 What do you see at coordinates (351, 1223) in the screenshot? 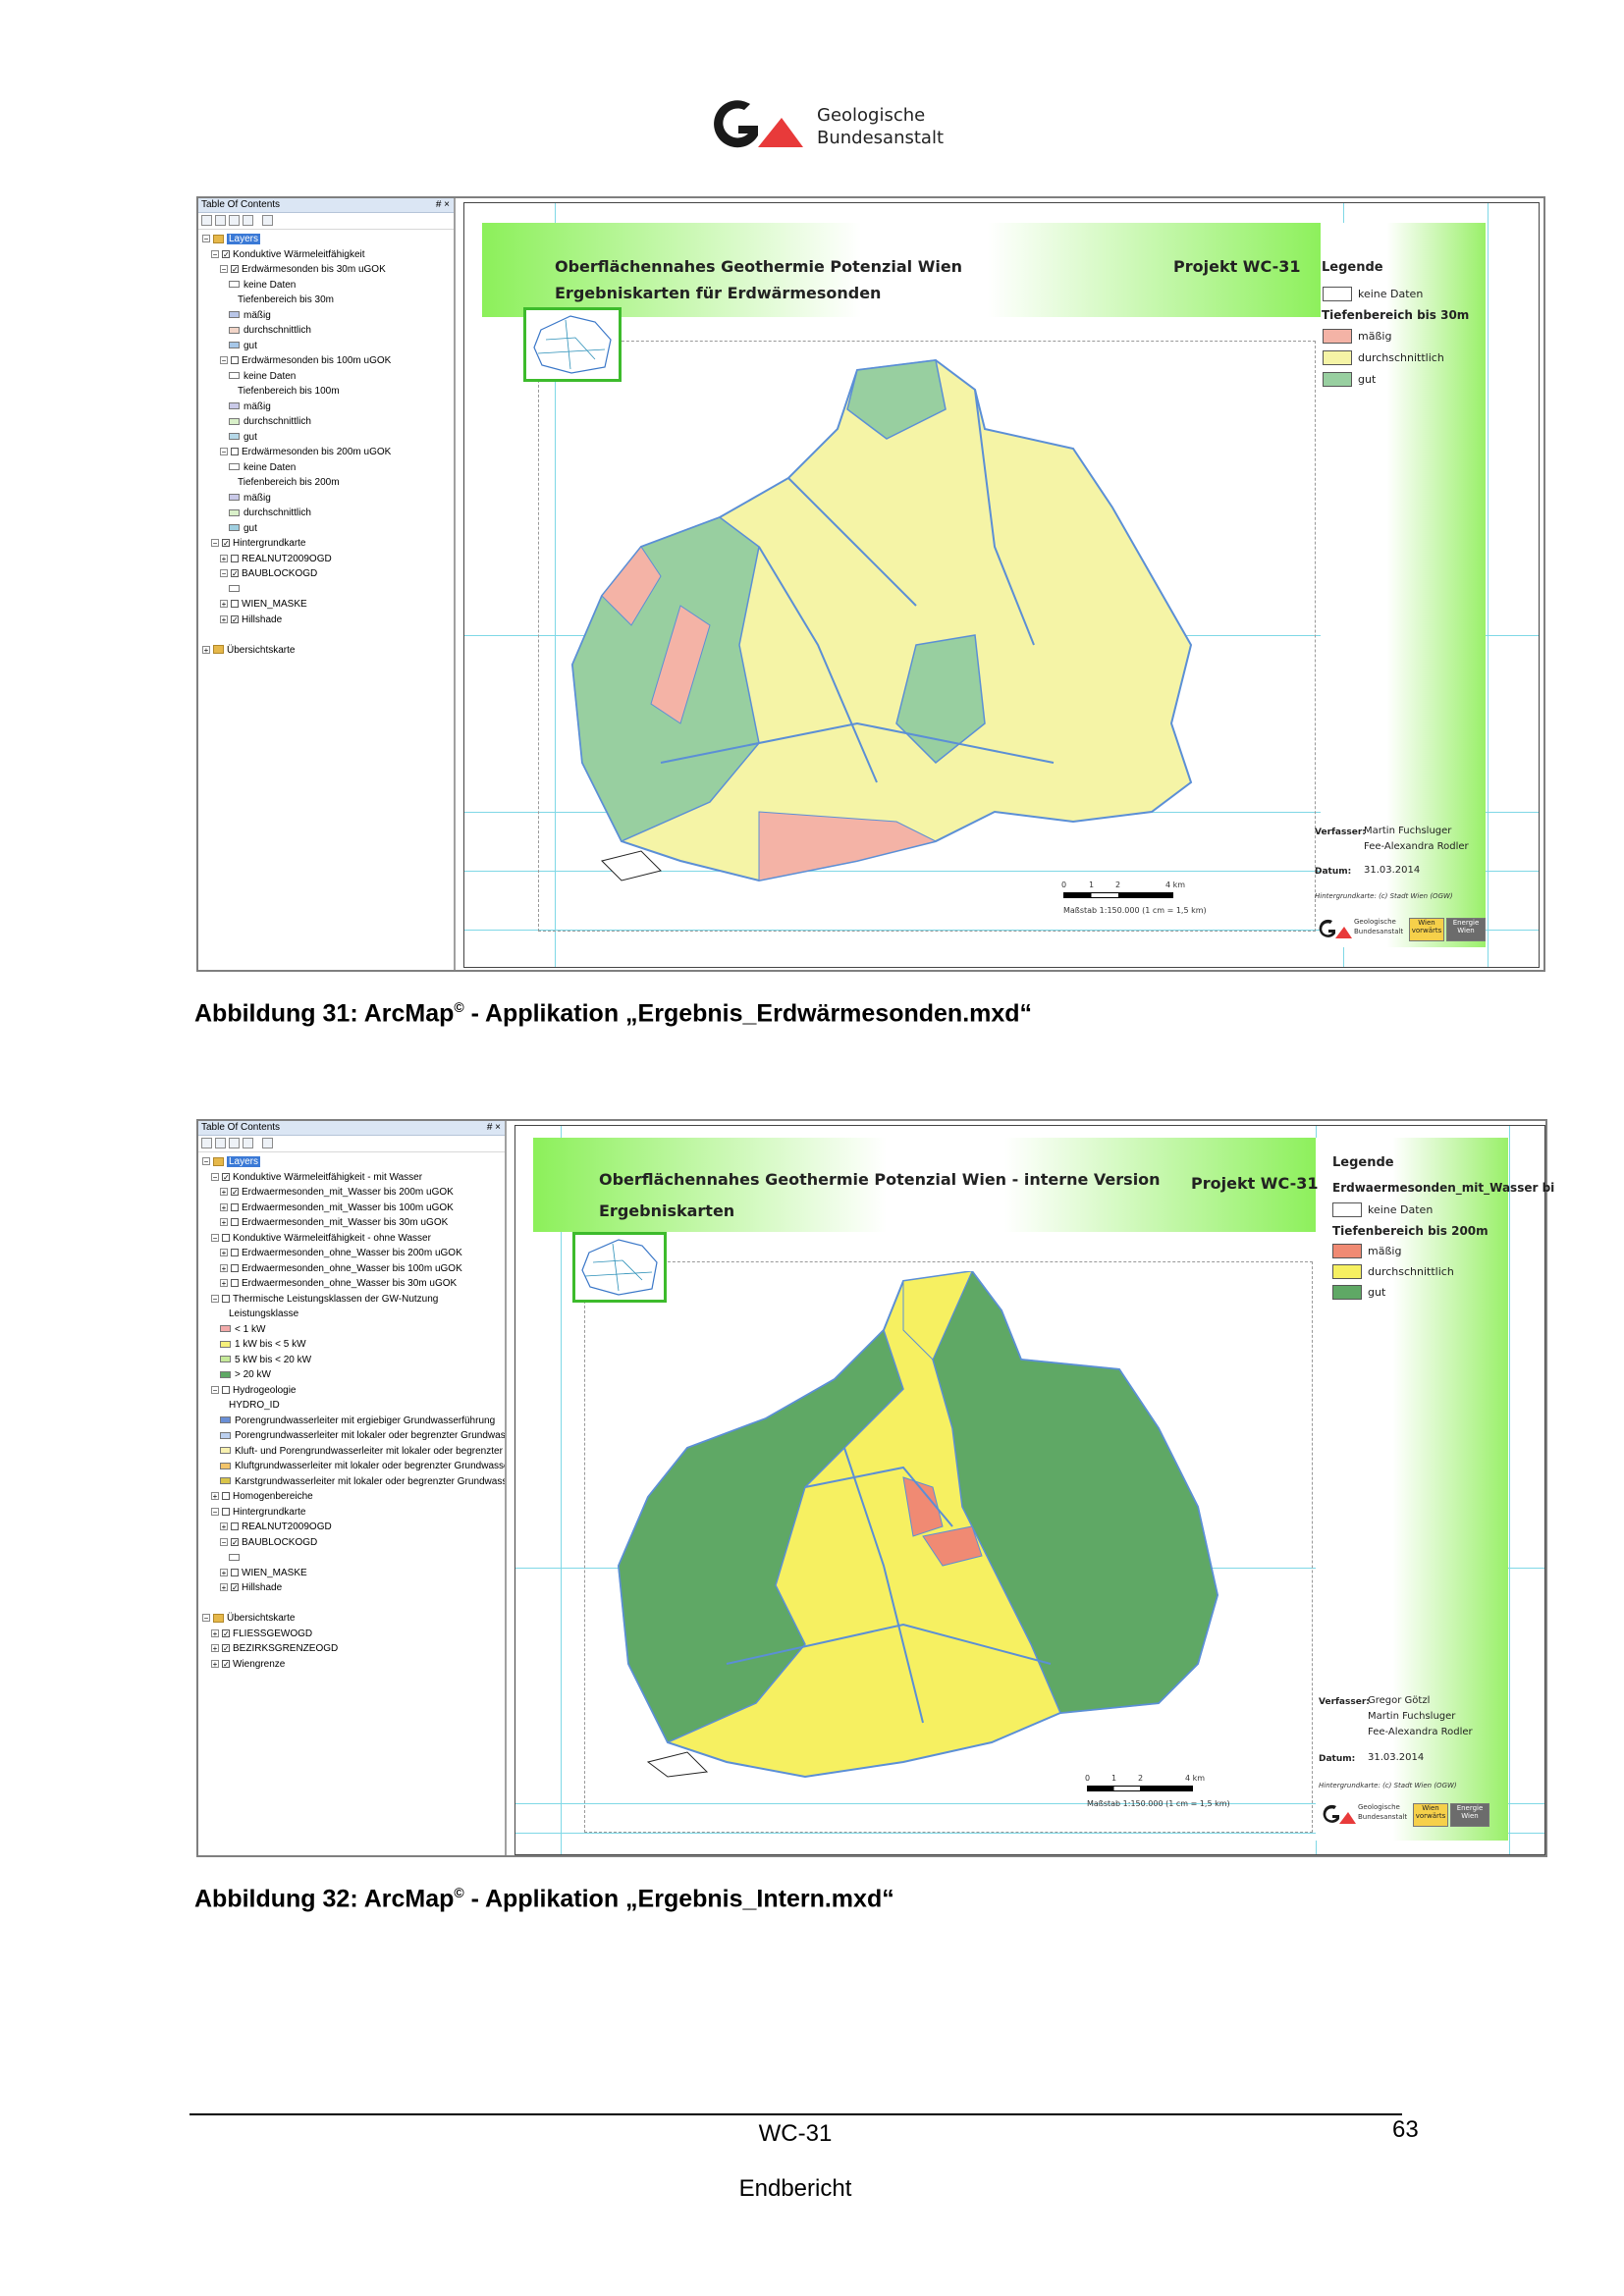
I see `toc-row: + Erdwaermesonden_mit_Wasser bis 30m uGOK` at bounding box center [351, 1223].